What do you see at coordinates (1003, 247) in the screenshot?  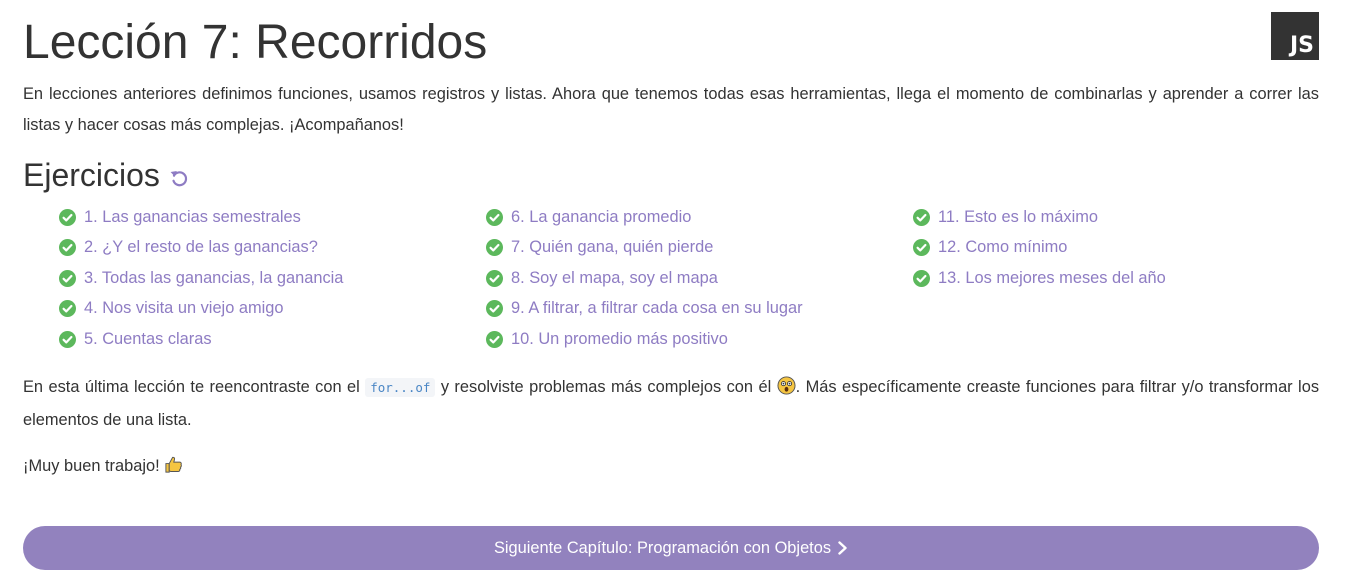 I see `exercise-label: 12. Como mínimo` at bounding box center [1003, 247].